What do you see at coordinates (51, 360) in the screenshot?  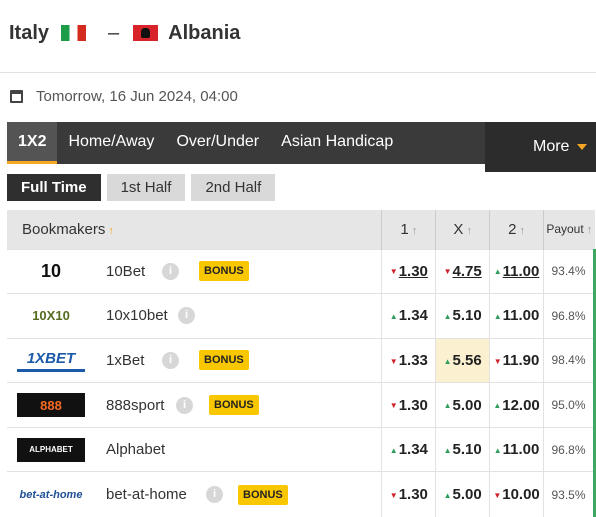 I see `1xbet-logo: 1XBET` at bounding box center [51, 360].